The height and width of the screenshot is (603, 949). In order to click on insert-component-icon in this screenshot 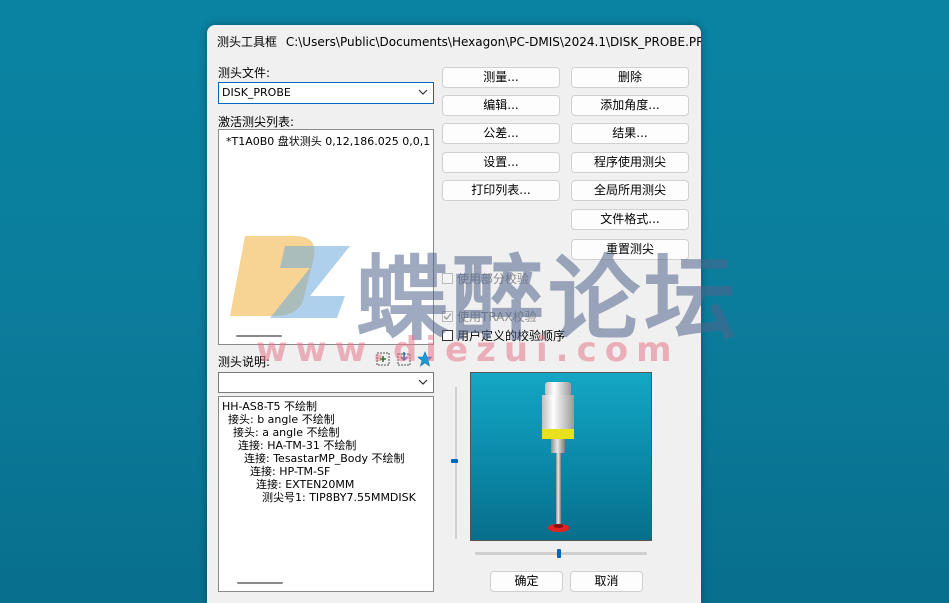, I will do `click(405, 359)`.